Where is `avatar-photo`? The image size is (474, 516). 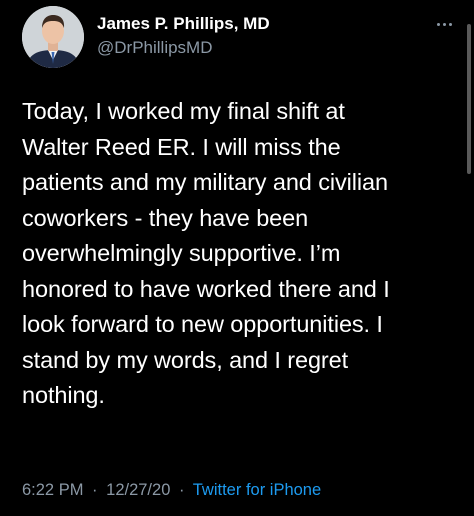 avatar-photo is located at coordinates (53, 37).